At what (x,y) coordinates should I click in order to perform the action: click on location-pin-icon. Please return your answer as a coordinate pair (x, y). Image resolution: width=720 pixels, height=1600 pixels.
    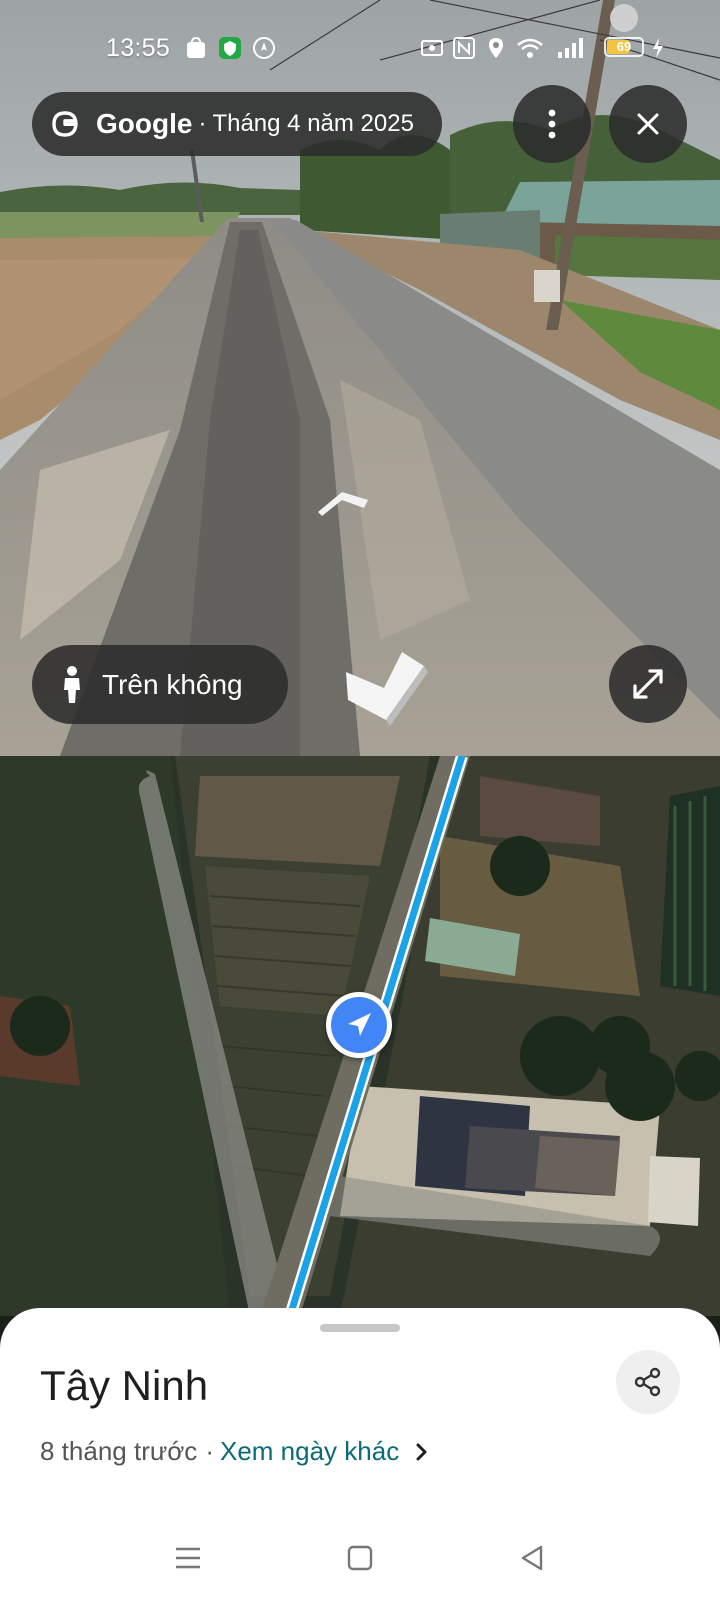
    Looking at the image, I should click on (496, 48).